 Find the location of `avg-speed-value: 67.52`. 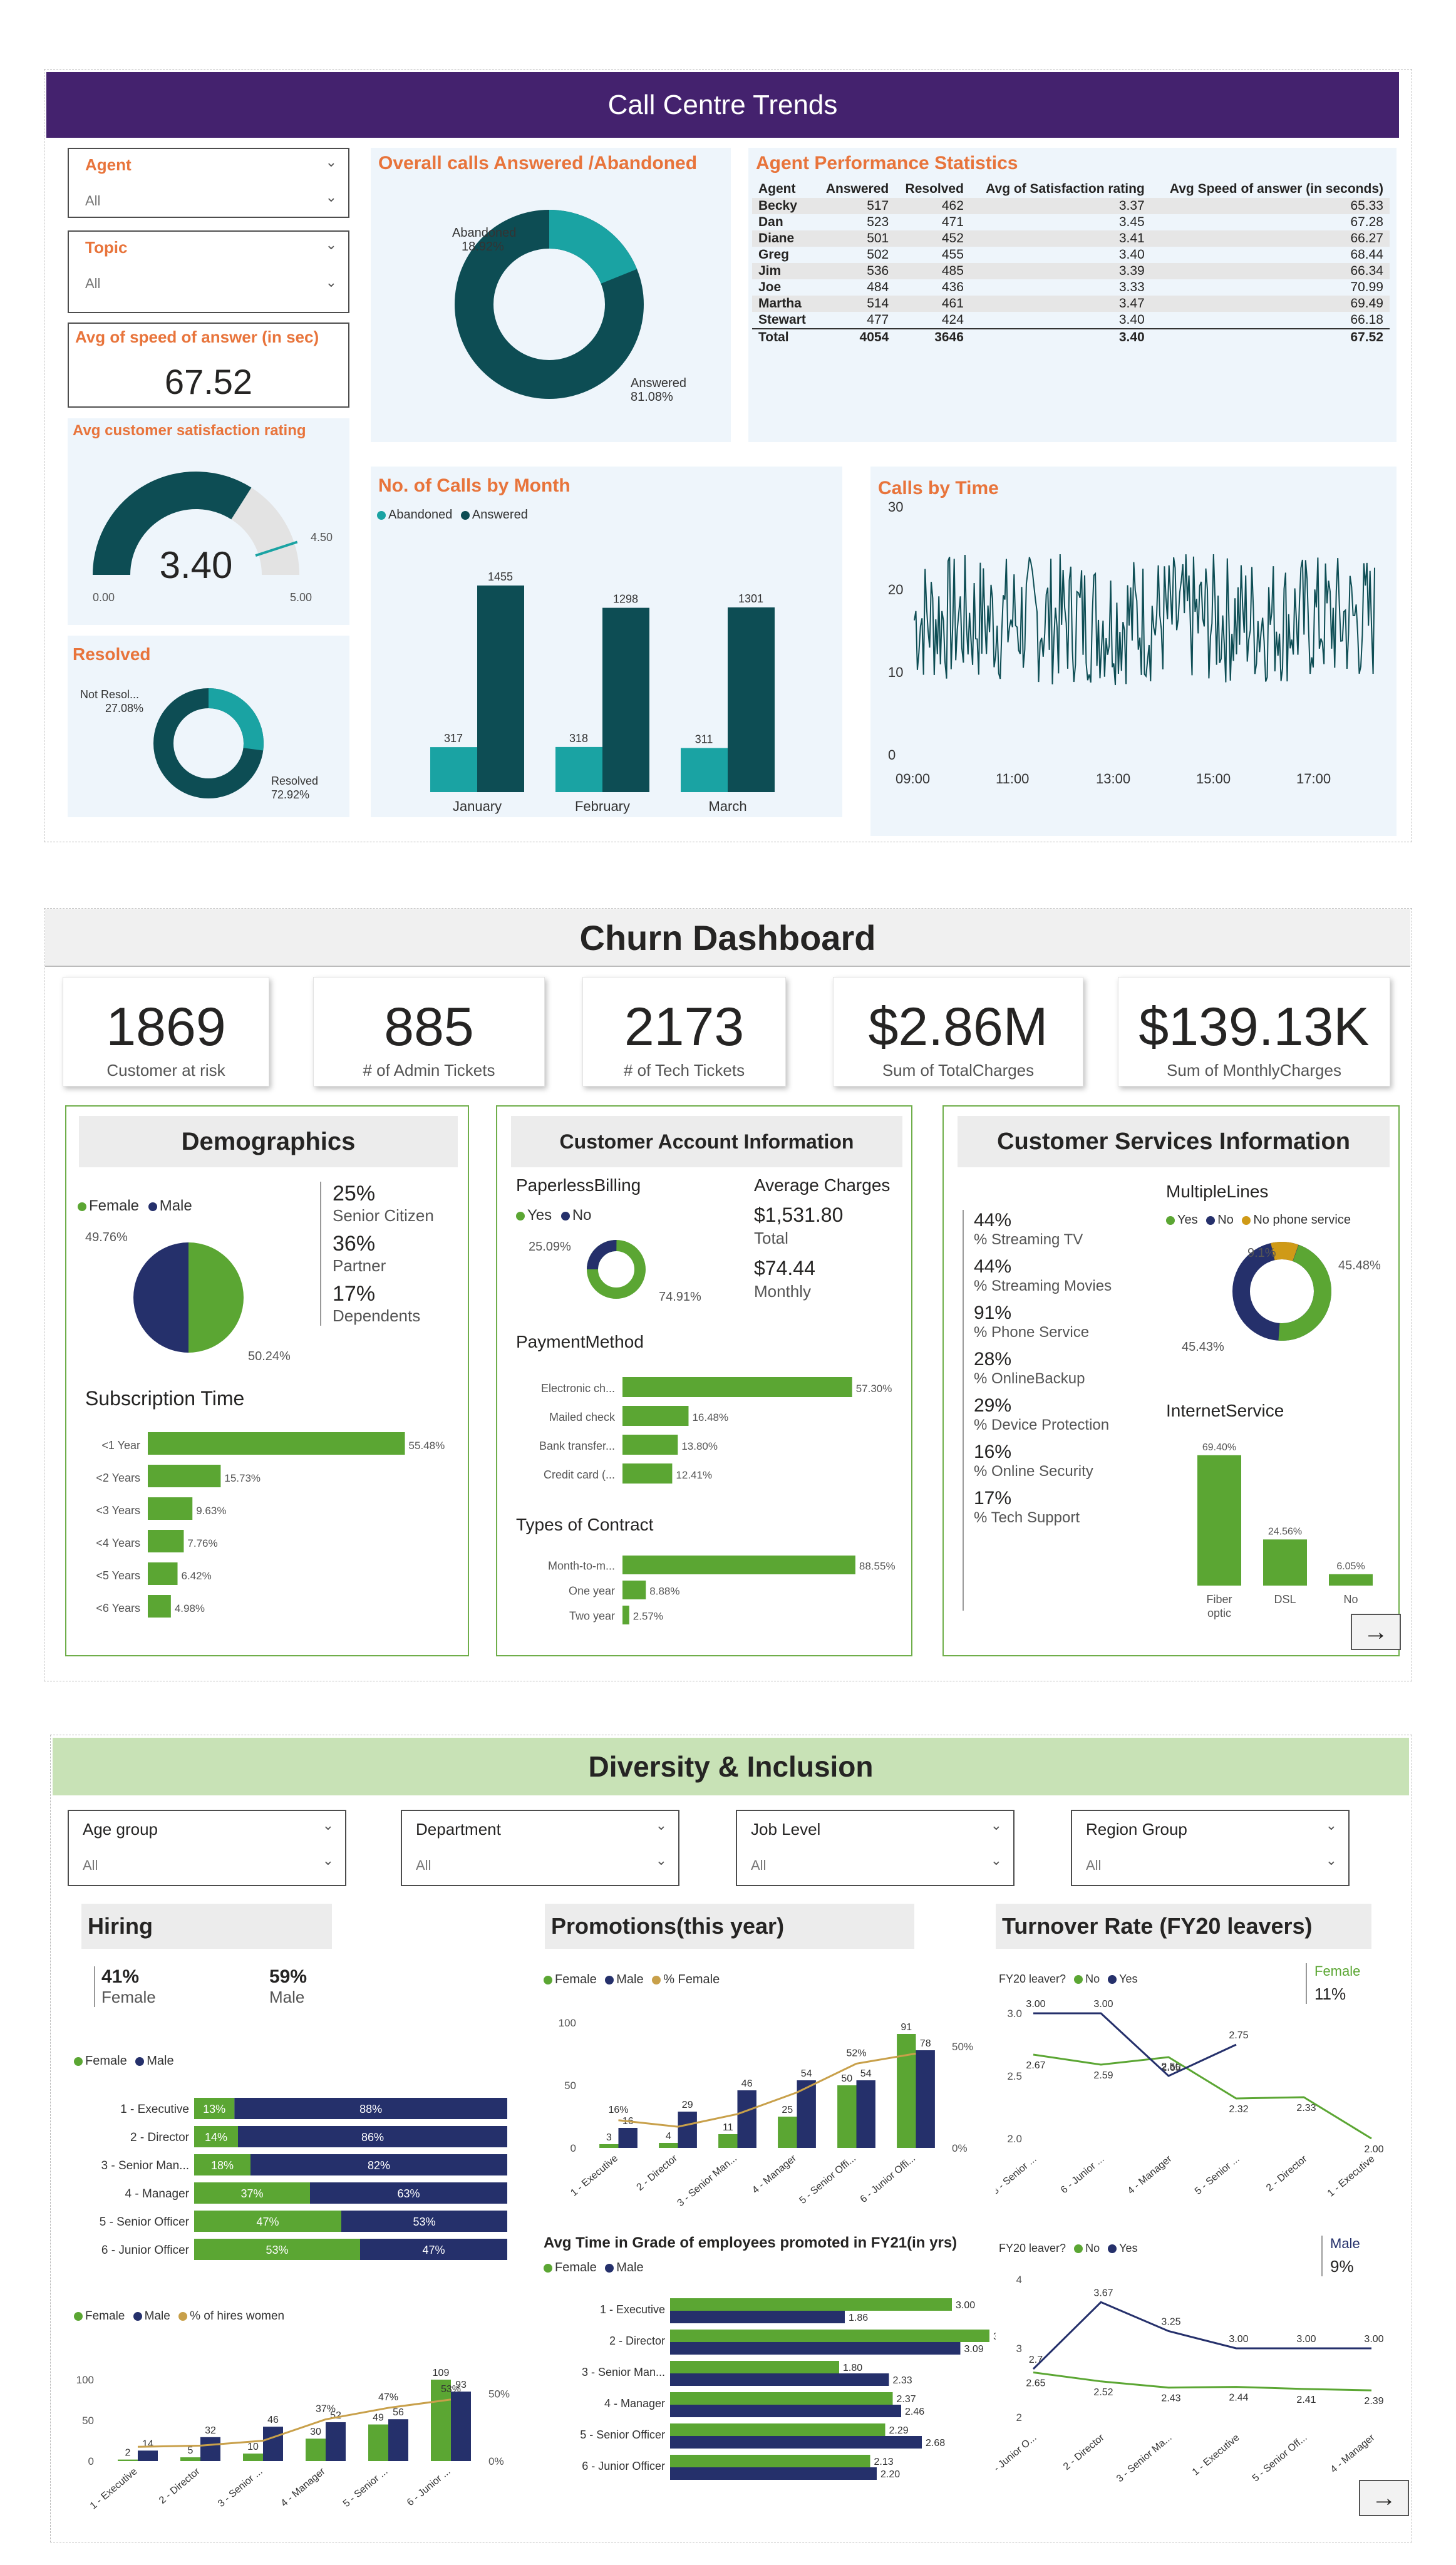

avg-speed-value: 67.52 is located at coordinates (208, 381).